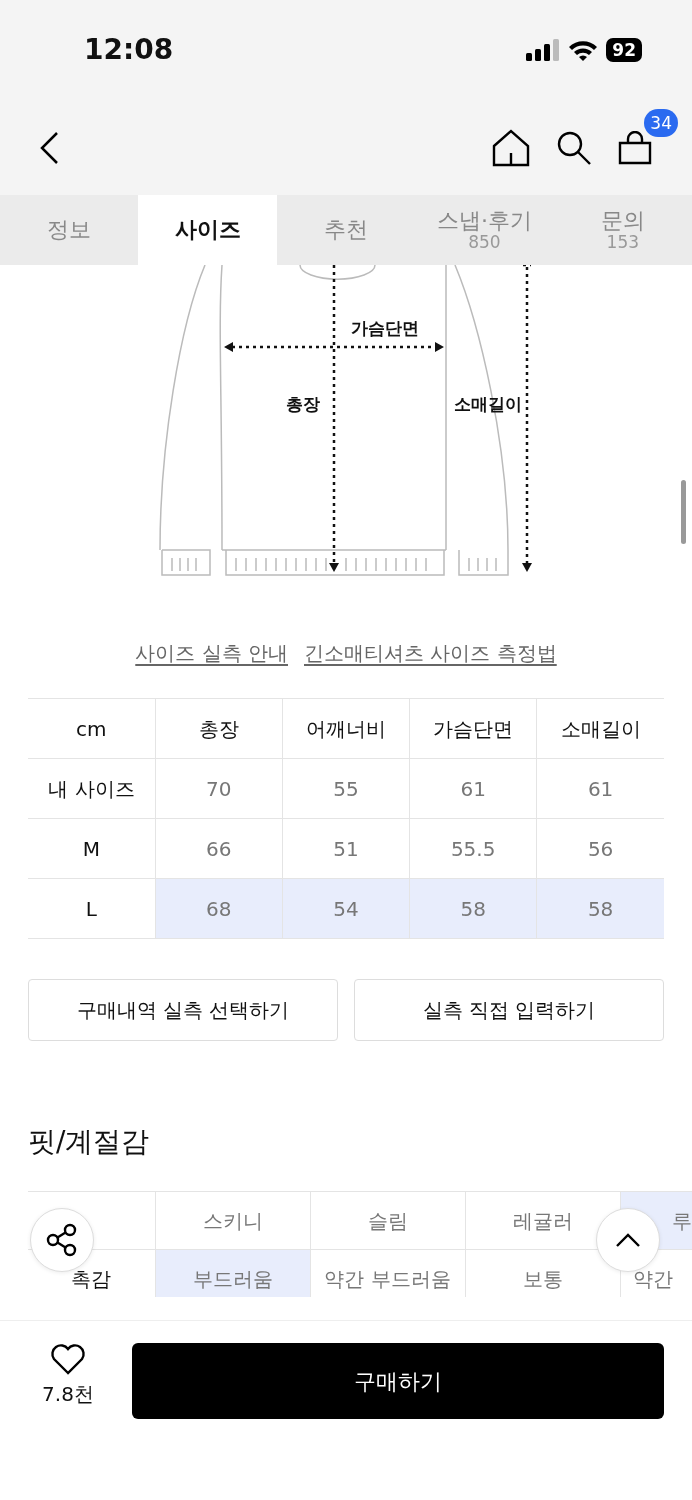 This screenshot has width=692, height=1500. I want to click on column-header: 총장, so click(219, 728).